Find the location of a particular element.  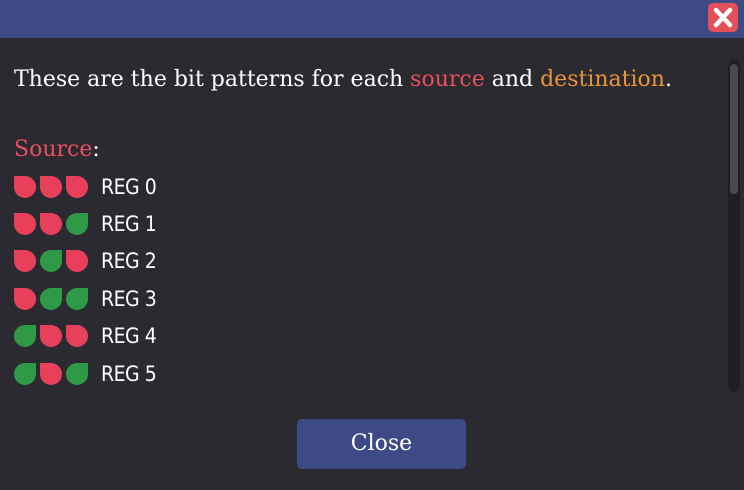

source-heading: Source: is located at coordinates (364, 150).